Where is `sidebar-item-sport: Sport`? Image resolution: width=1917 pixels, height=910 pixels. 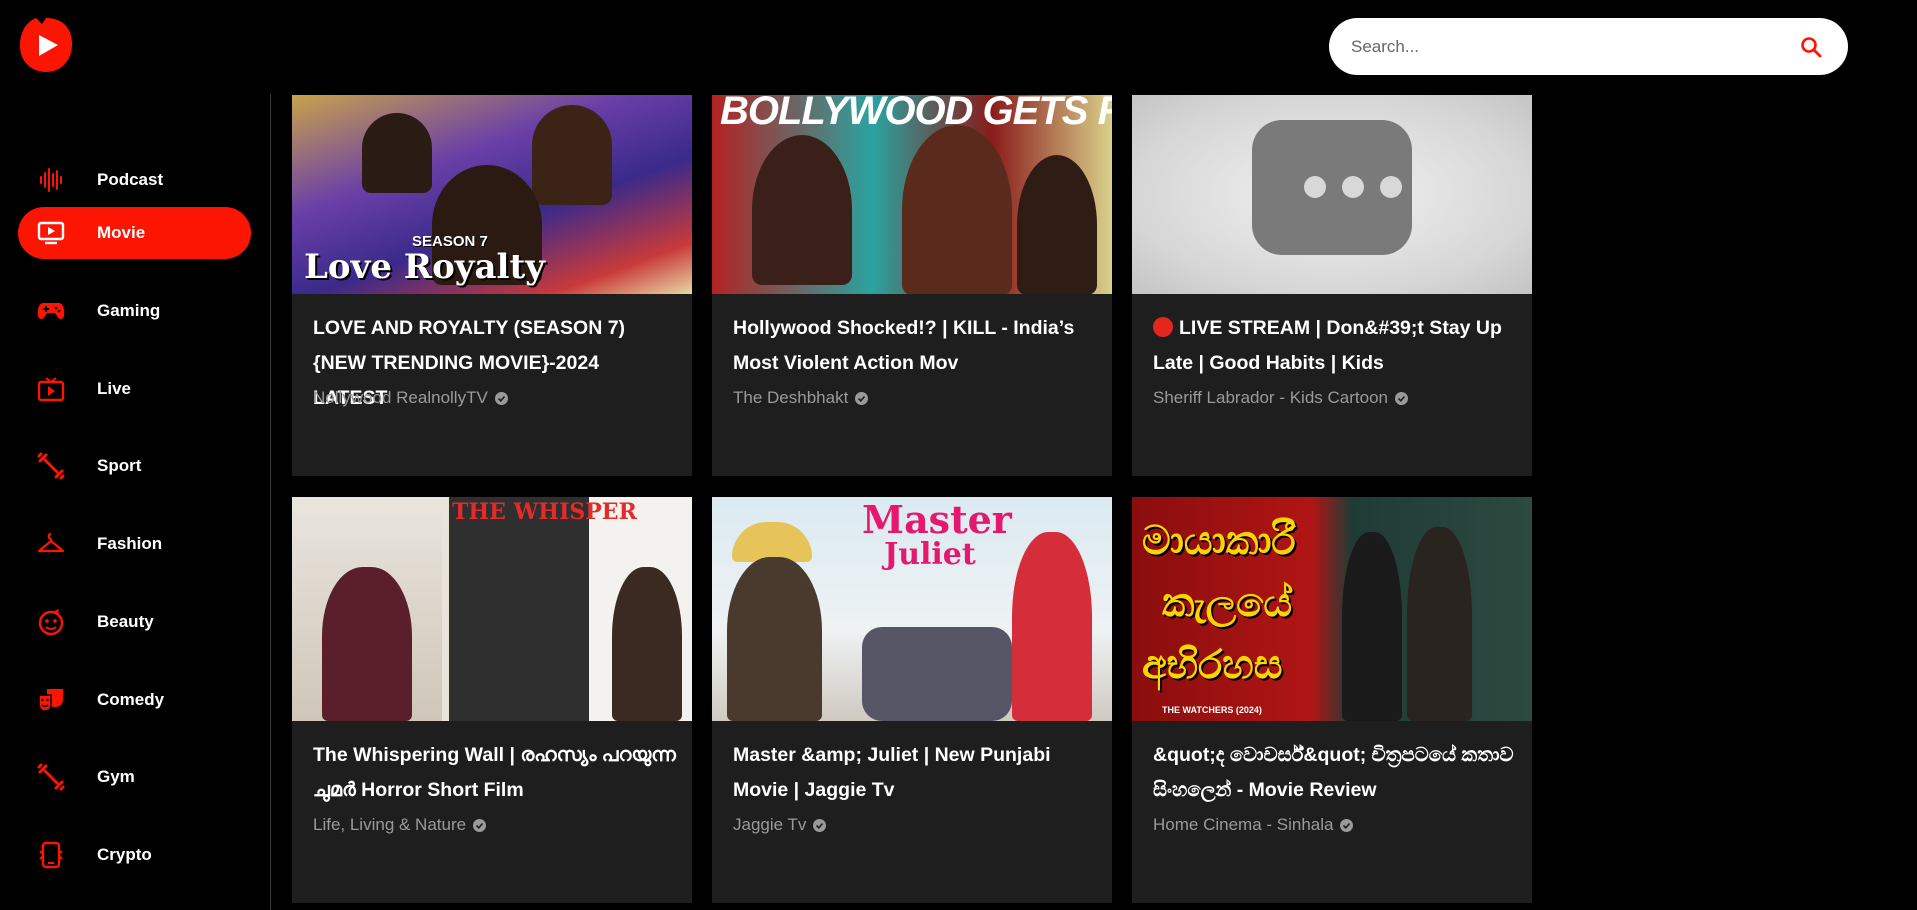
sidebar-item-sport: Sport is located at coordinates (134, 466).